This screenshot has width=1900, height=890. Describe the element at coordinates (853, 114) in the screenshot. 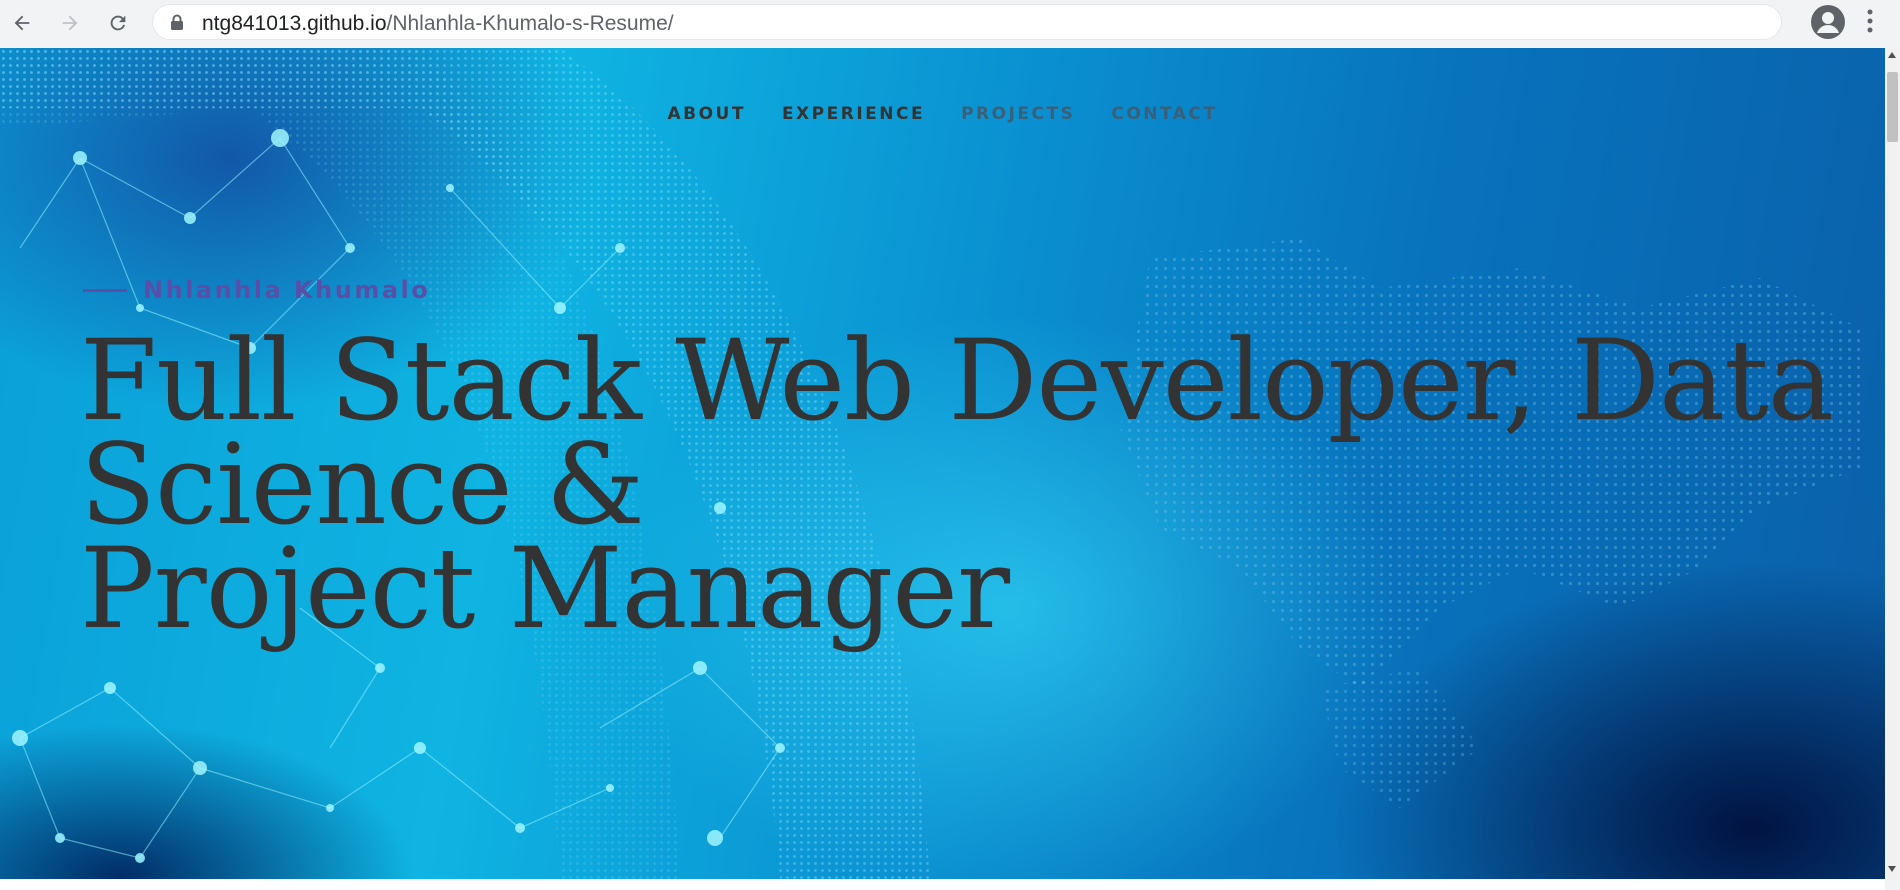

I see `nav-experience: EXPERIENCE` at that location.